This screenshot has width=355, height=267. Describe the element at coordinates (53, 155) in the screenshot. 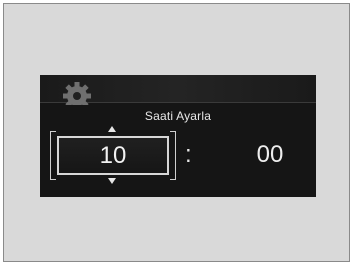

I see `left-bracket` at that location.